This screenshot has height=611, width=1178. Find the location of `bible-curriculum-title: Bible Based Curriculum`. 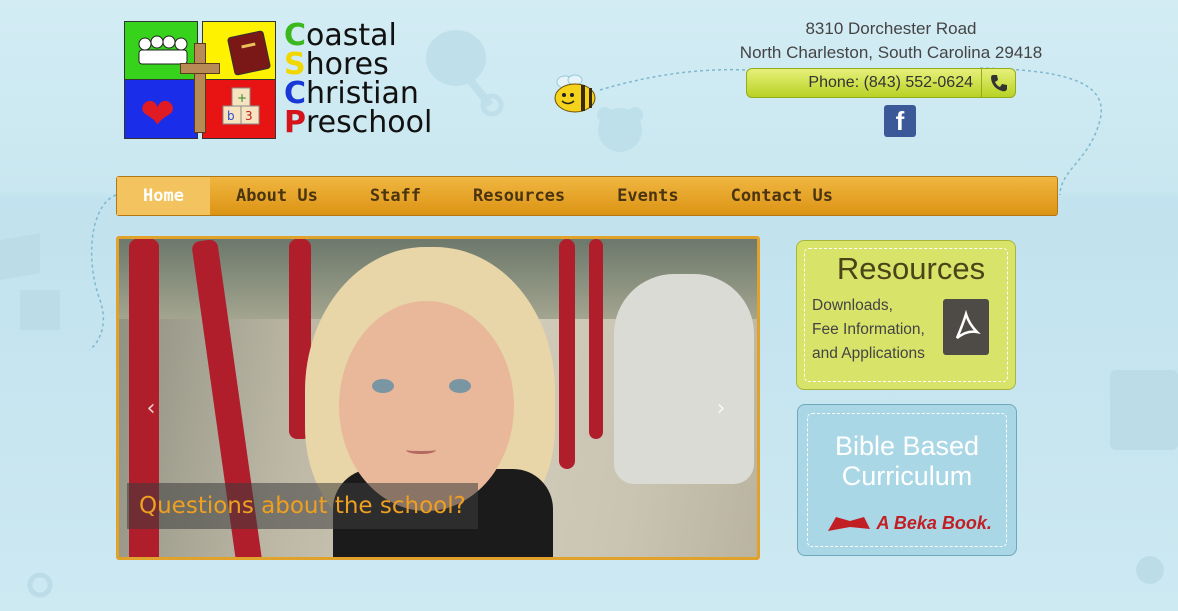

bible-curriculum-title: Bible Based Curriculum is located at coordinates (907, 461).